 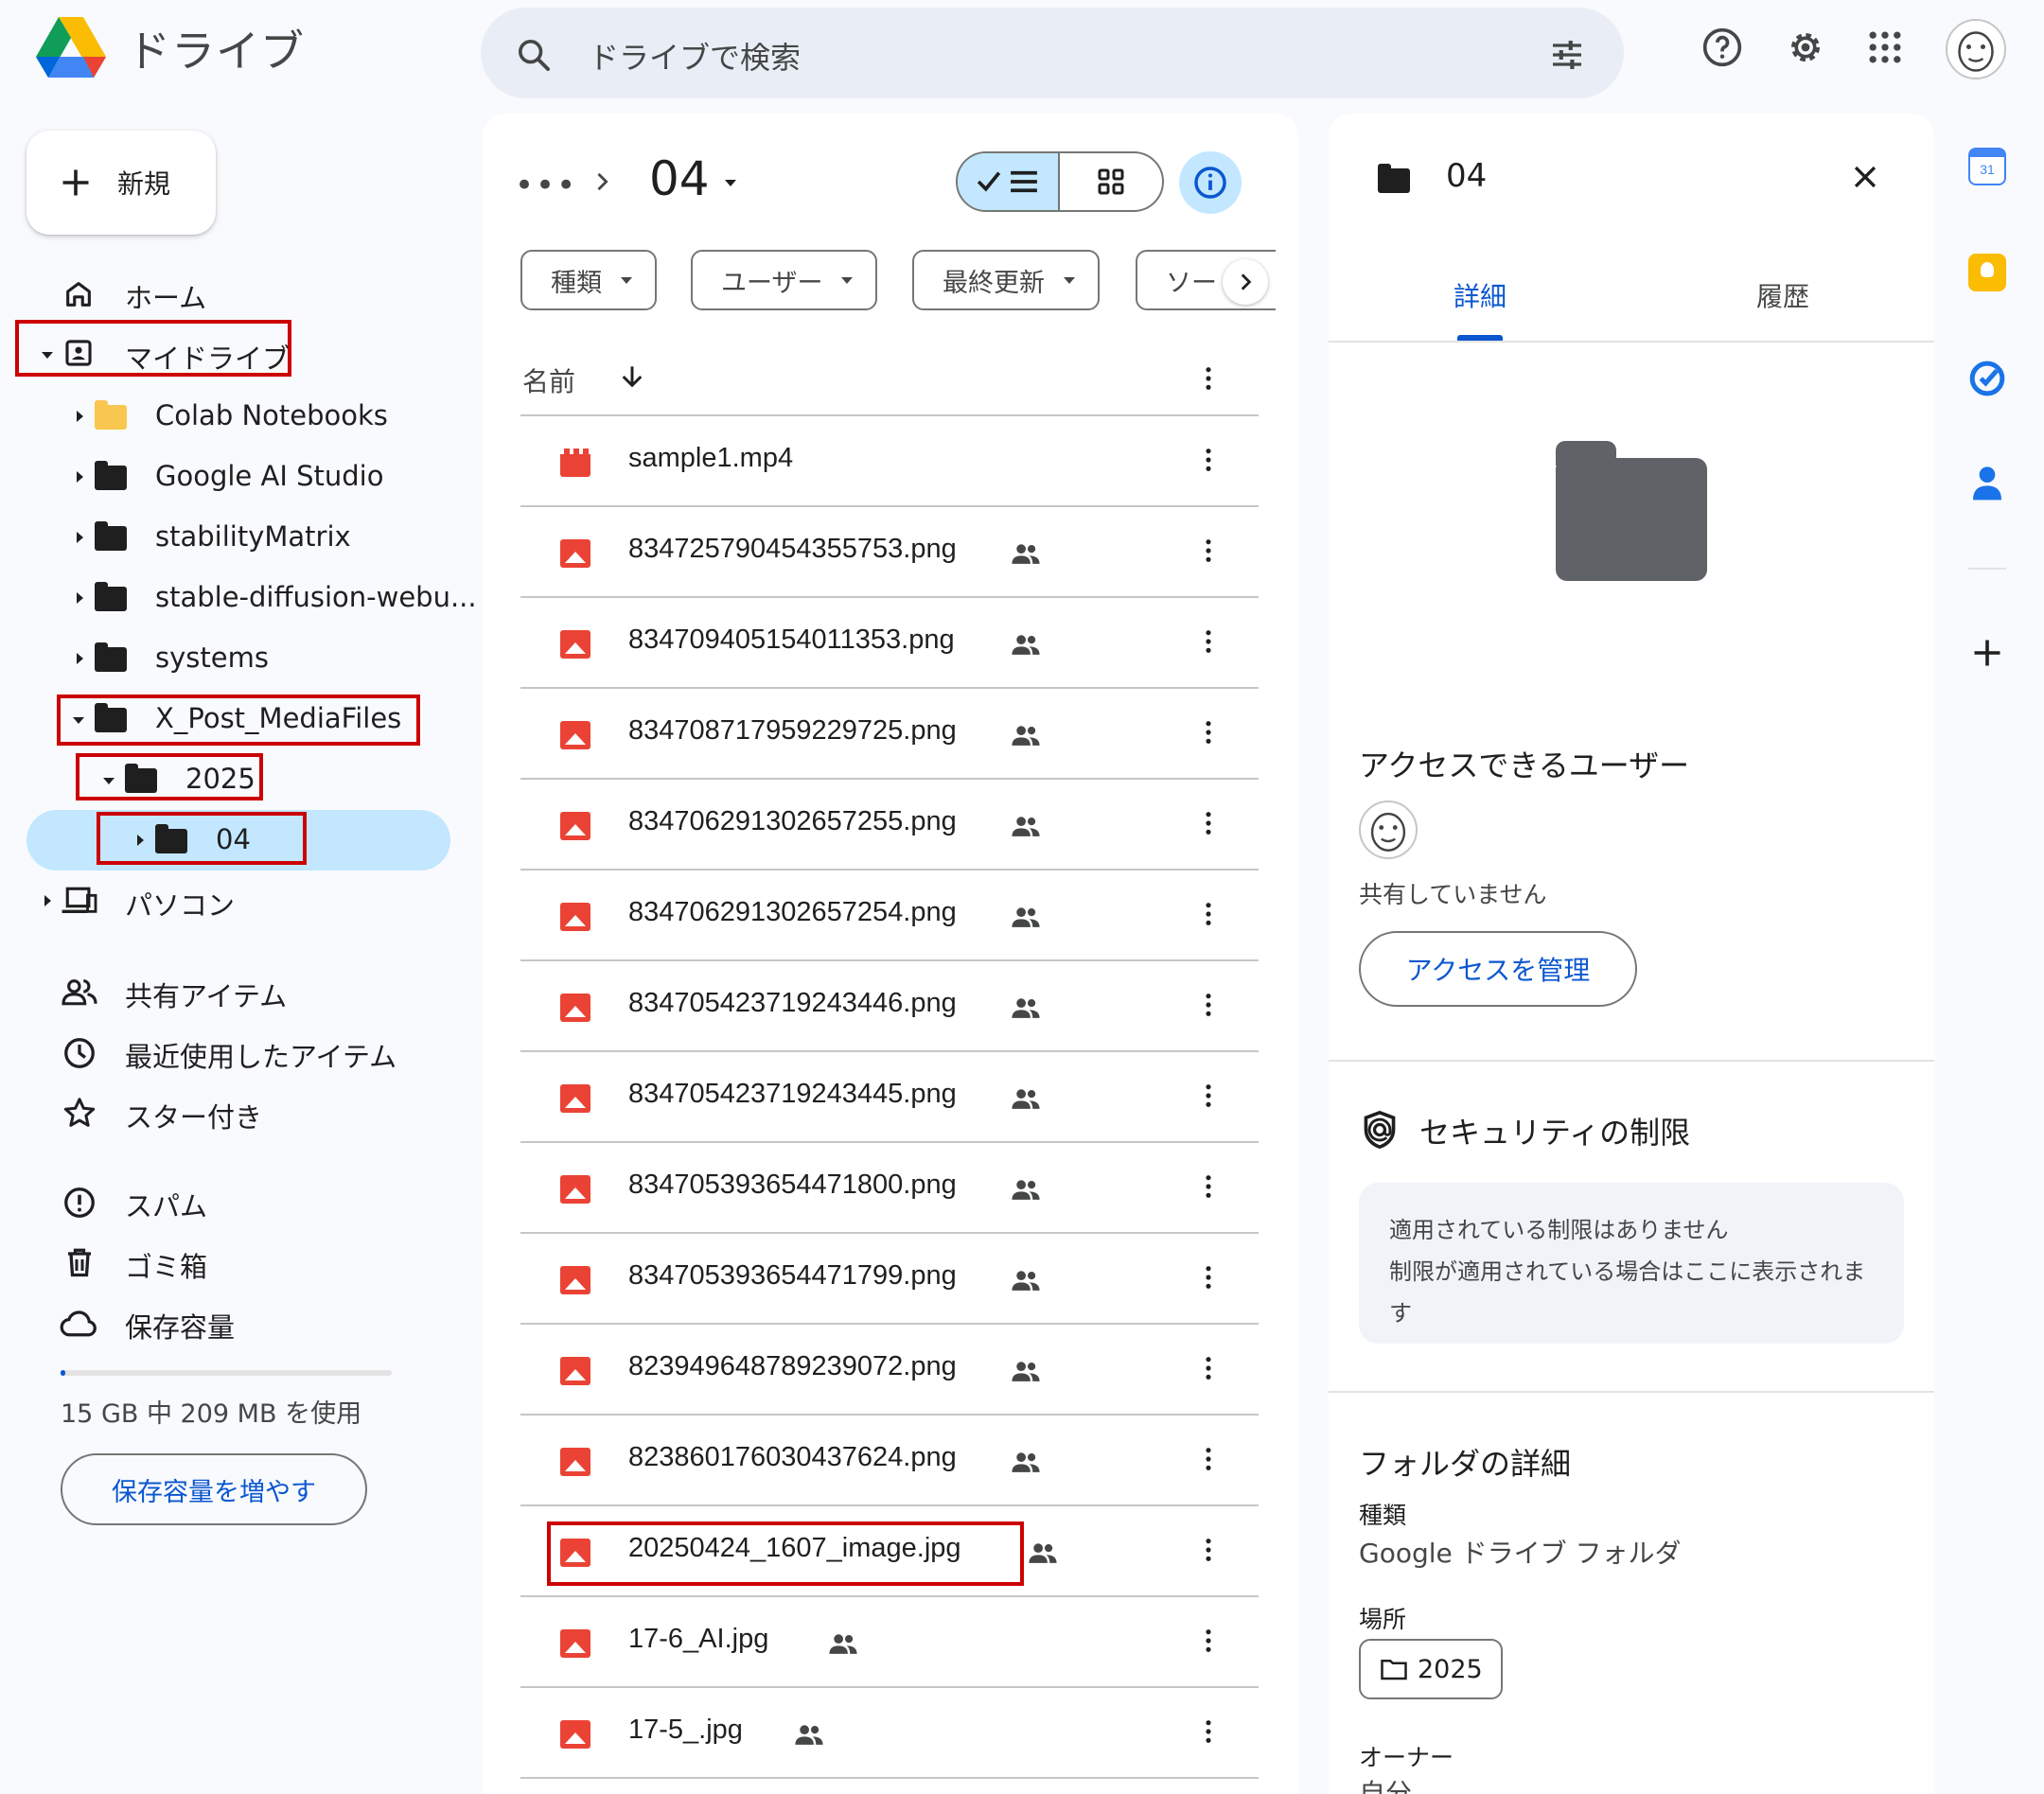 I want to click on current-folder-title: 04, so click(x=679, y=178).